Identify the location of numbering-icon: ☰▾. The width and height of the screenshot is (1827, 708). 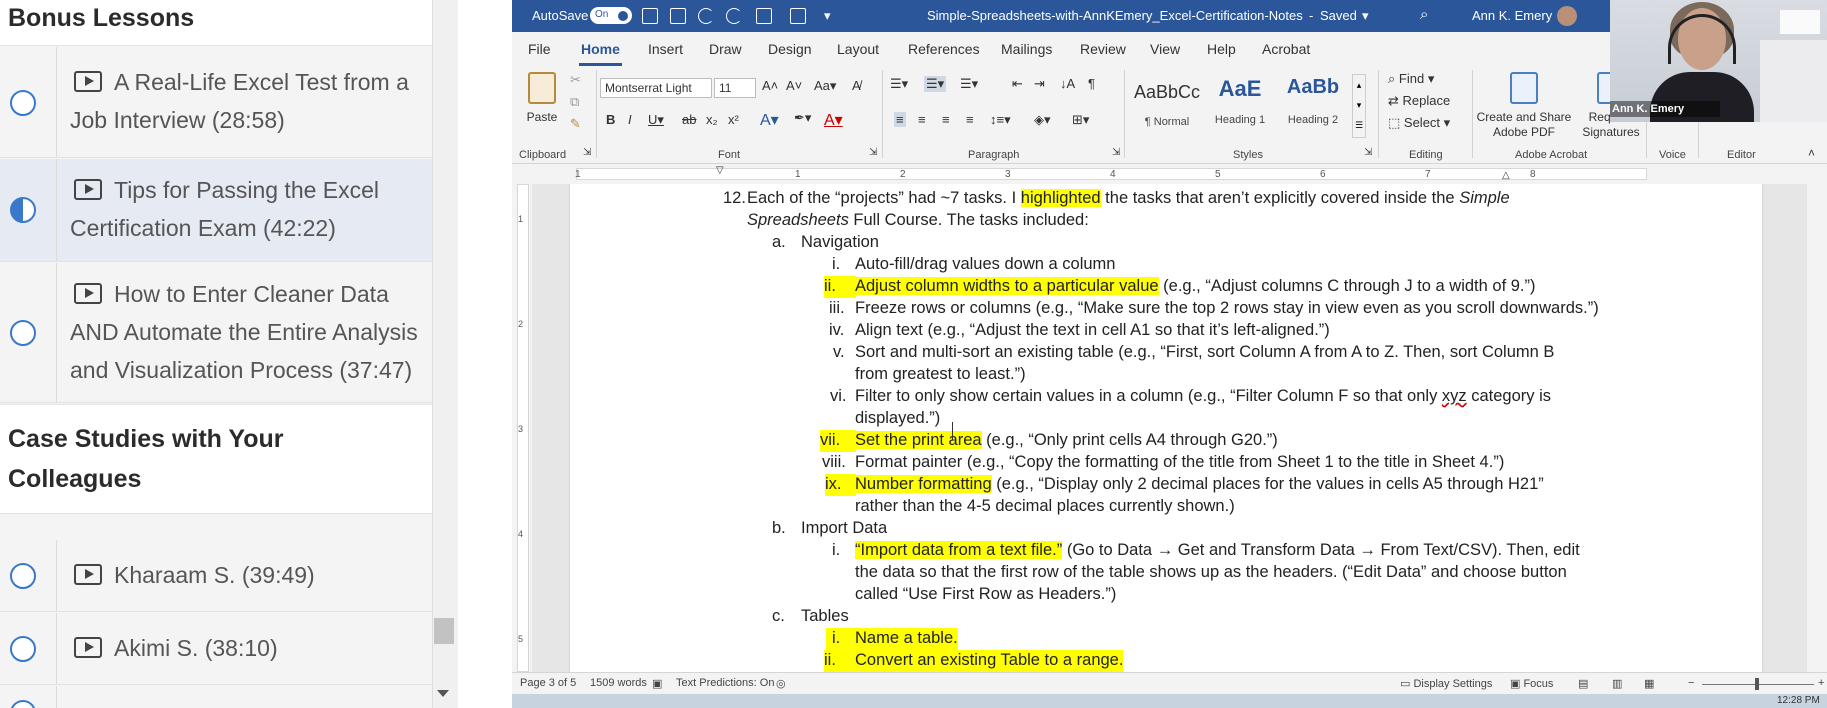
(935, 84).